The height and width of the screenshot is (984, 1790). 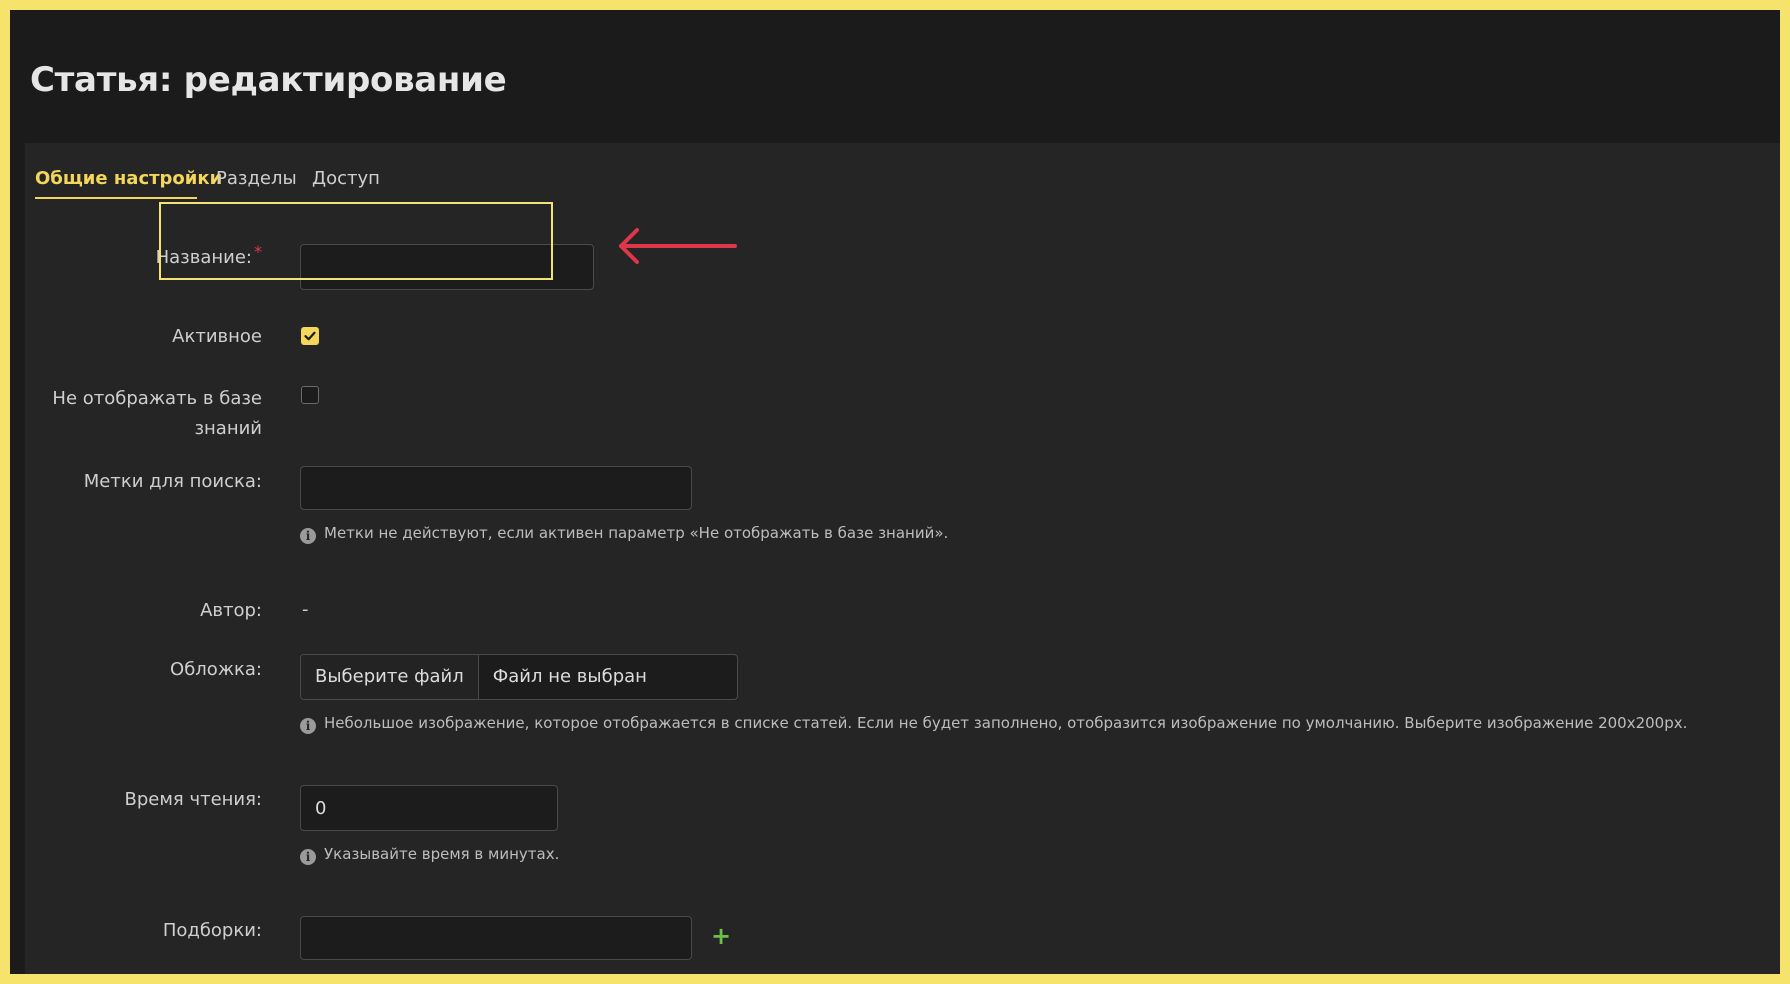 What do you see at coordinates (212, 930) in the screenshot?
I see `collections-label: Подборки:` at bounding box center [212, 930].